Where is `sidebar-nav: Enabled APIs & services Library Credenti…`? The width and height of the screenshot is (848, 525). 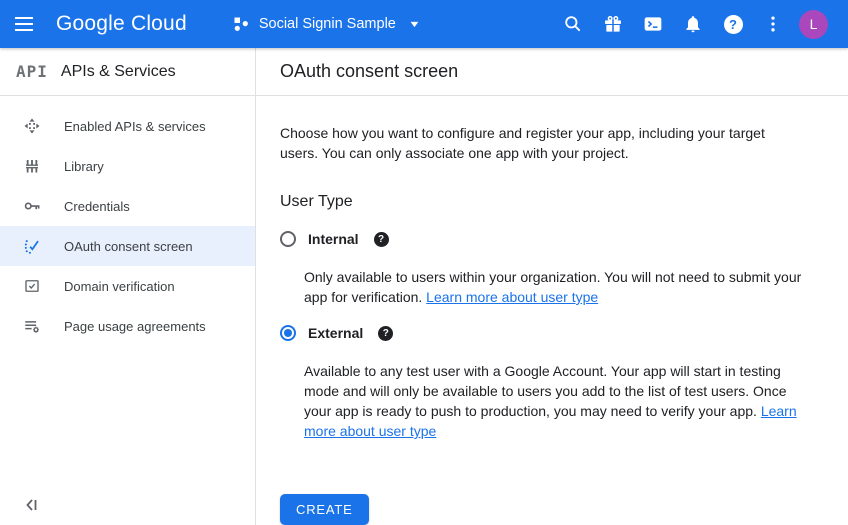
sidebar-nav: Enabled APIs & services Library Credenti… is located at coordinates (127, 221).